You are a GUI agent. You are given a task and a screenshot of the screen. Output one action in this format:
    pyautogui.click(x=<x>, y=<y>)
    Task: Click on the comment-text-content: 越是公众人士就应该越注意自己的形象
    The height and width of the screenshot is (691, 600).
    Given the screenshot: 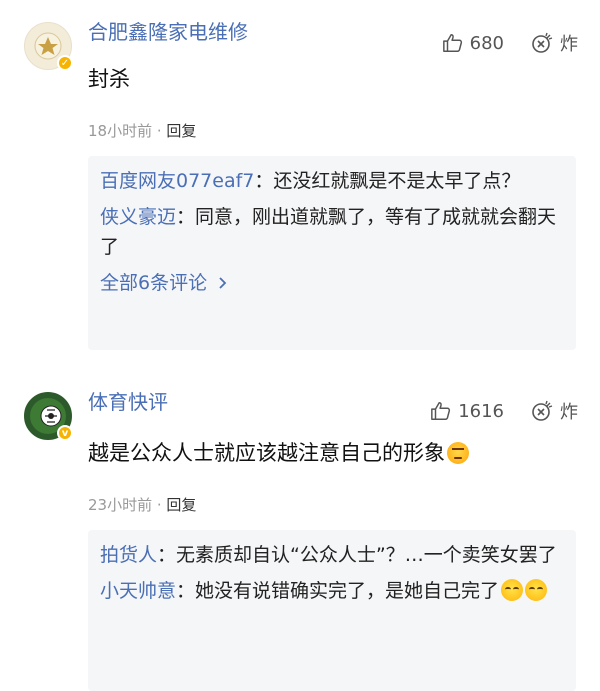 What is the action you would take?
    pyautogui.click(x=266, y=453)
    